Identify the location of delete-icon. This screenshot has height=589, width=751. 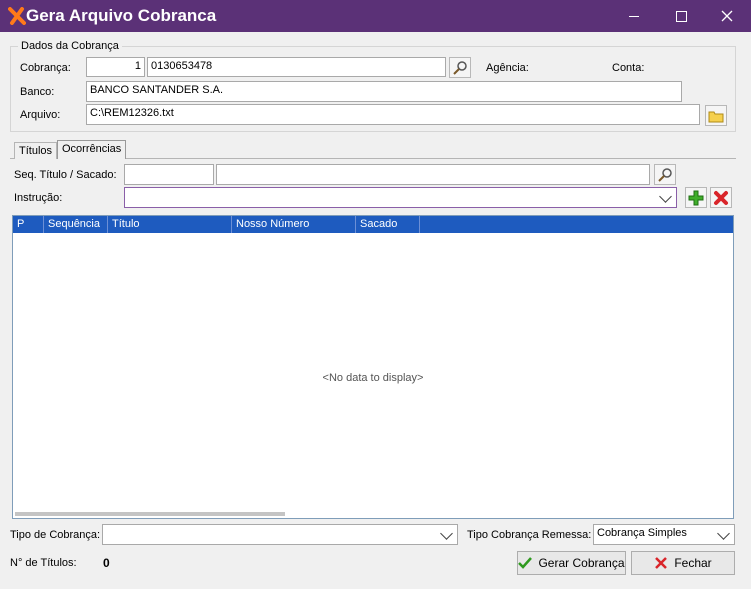
(721, 197).